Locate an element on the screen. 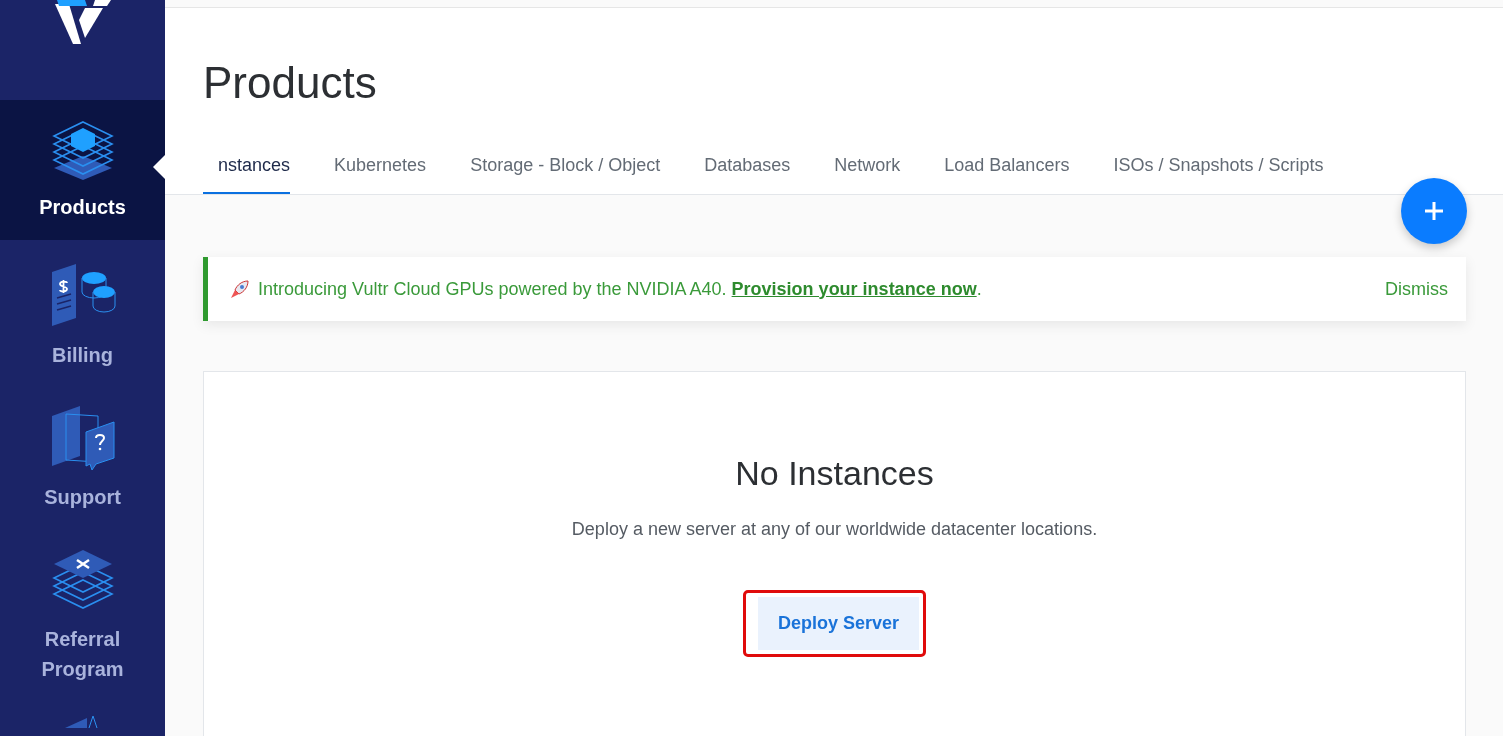  sidebar-label: Products is located at coordinates (82, 207).